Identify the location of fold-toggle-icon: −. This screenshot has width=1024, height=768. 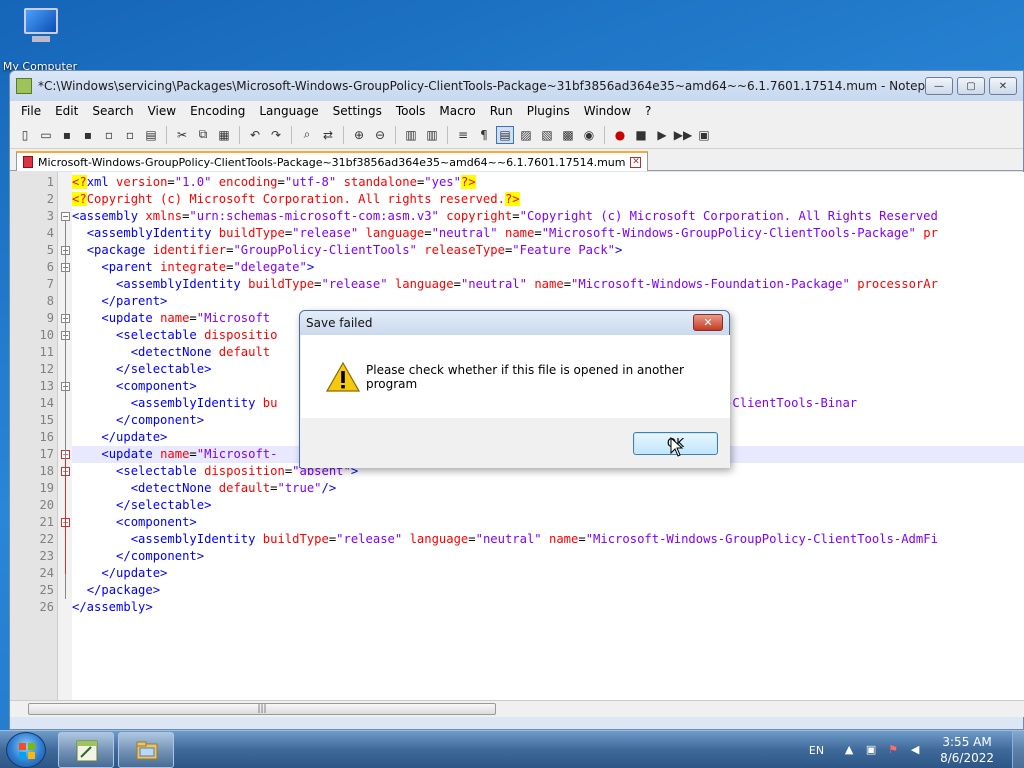
(65, 216).